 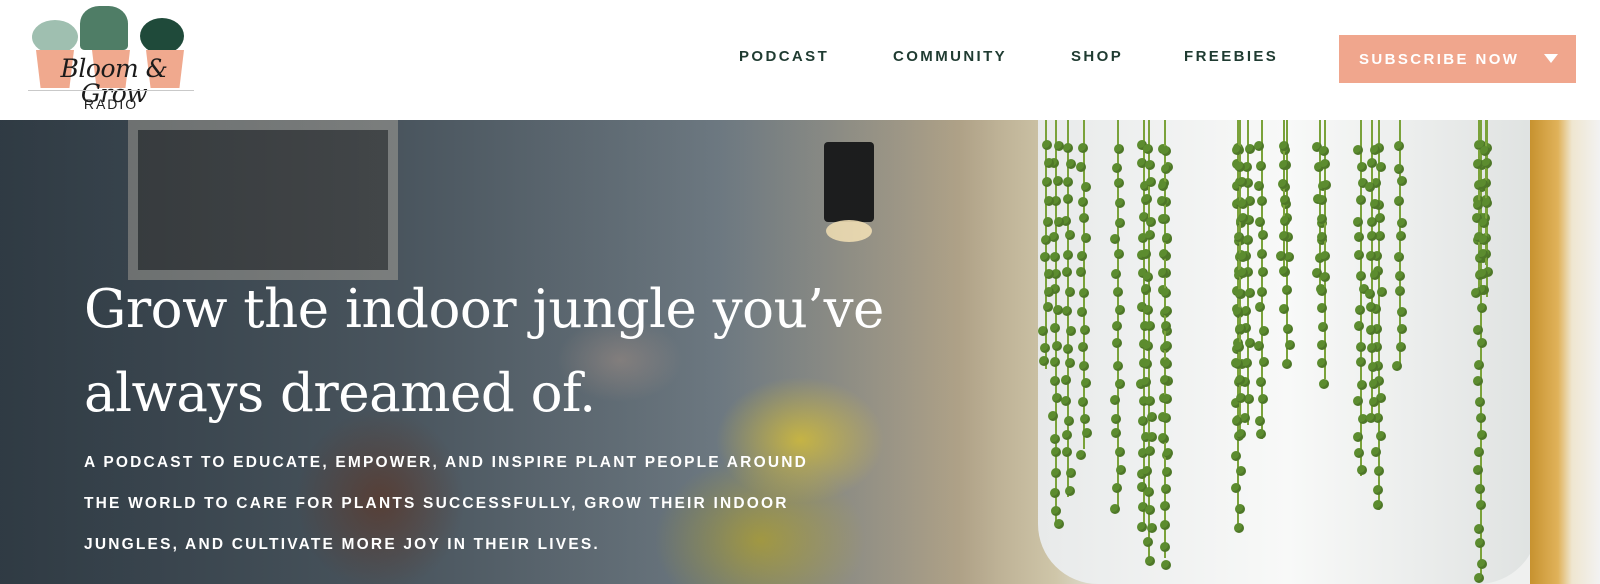 What do you see at coordinates (111, 58) in the screenshot?
I see `site-logo: Bloom & Grow RADIO` at bounding box center [111, 58].